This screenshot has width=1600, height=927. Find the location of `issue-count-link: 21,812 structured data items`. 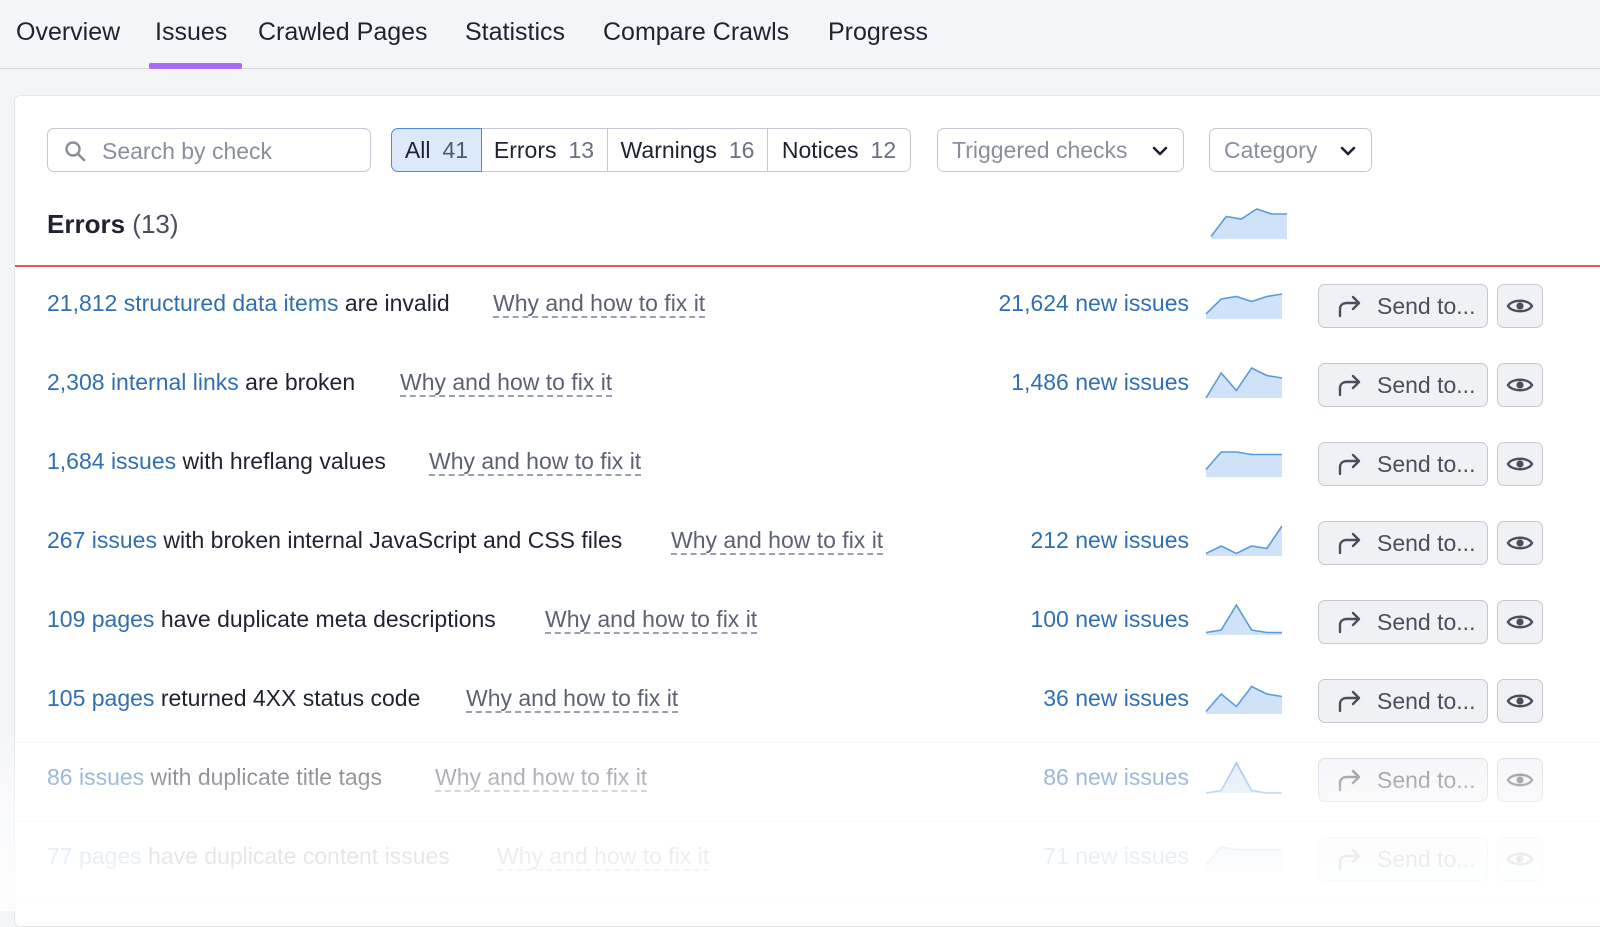

issue-count-link: 21,812 structured data items is located at coordinates (193, 303).